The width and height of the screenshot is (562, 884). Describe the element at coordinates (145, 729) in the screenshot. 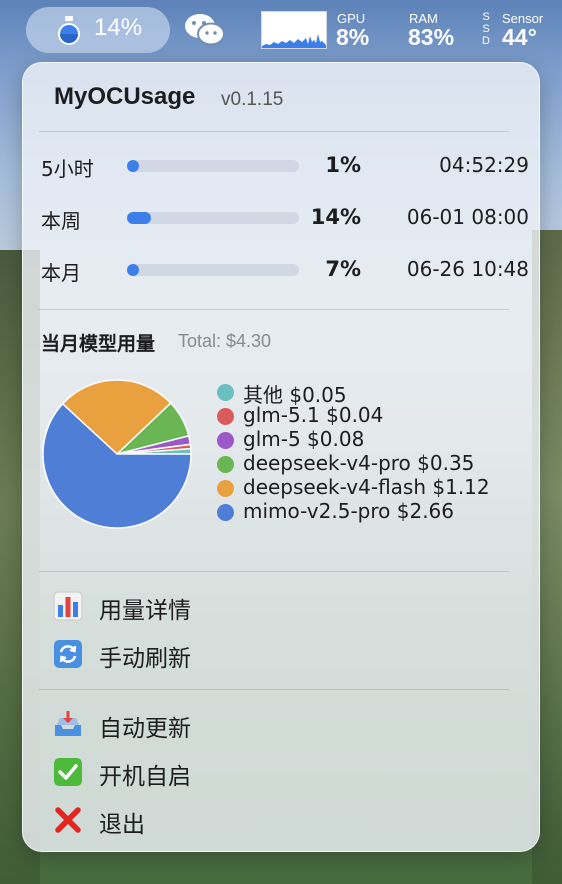

I see `menu-label: 自动更新` at that location.